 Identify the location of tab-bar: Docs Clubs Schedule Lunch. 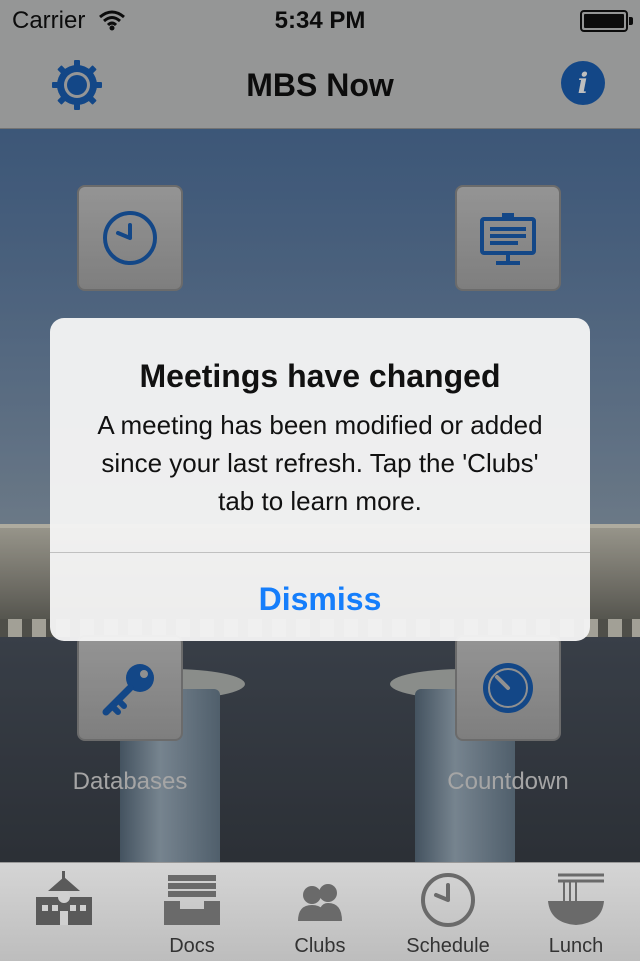
(320, 911).